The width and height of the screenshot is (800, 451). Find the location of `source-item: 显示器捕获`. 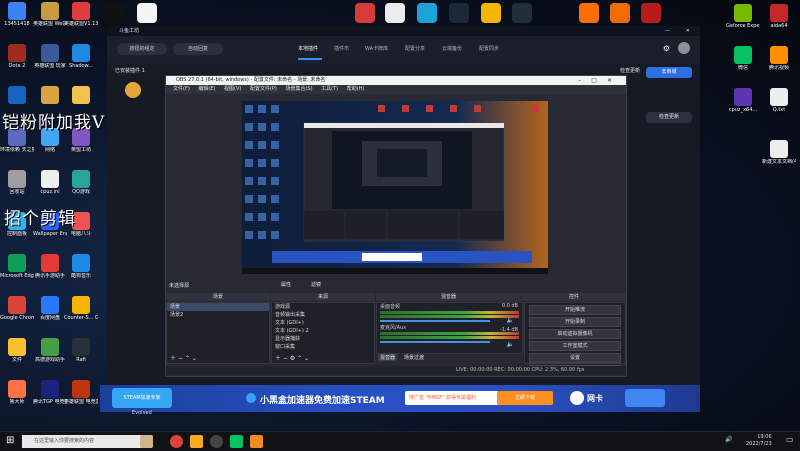

source-item: 显示器捕获 is located at coordinates (323, 339).